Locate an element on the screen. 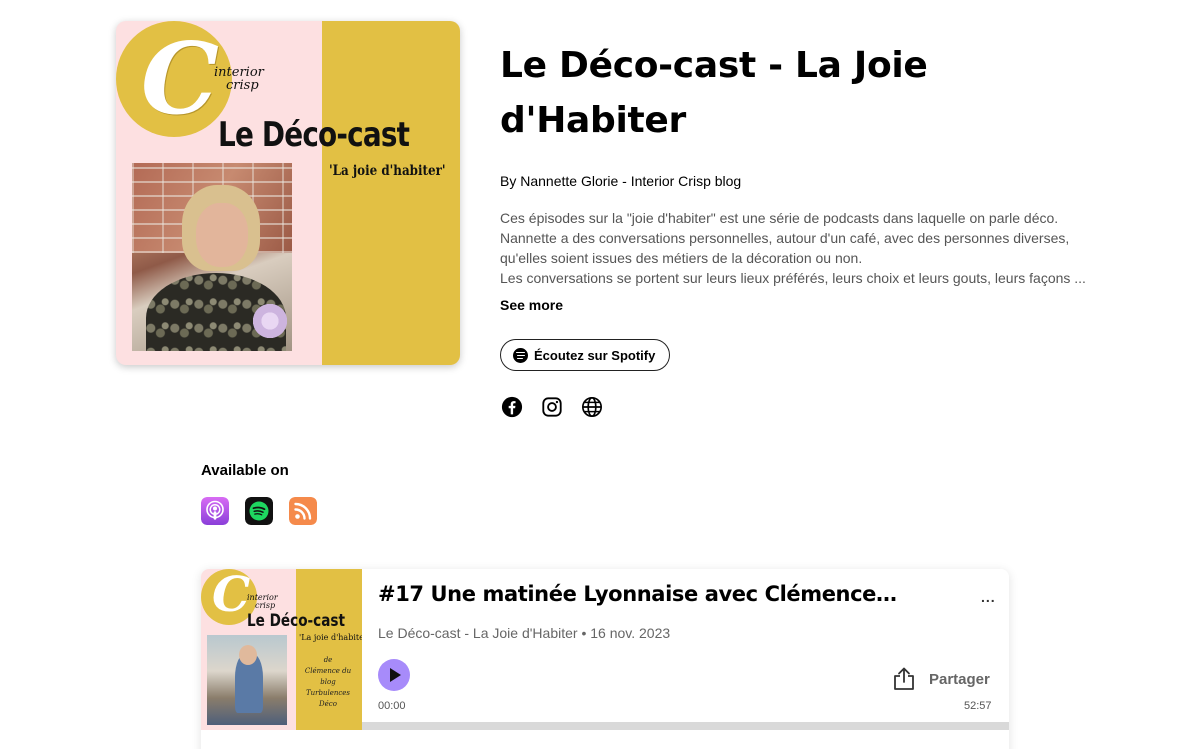  episode-art-brand: interior crisp is located at coordinates (262, 601).